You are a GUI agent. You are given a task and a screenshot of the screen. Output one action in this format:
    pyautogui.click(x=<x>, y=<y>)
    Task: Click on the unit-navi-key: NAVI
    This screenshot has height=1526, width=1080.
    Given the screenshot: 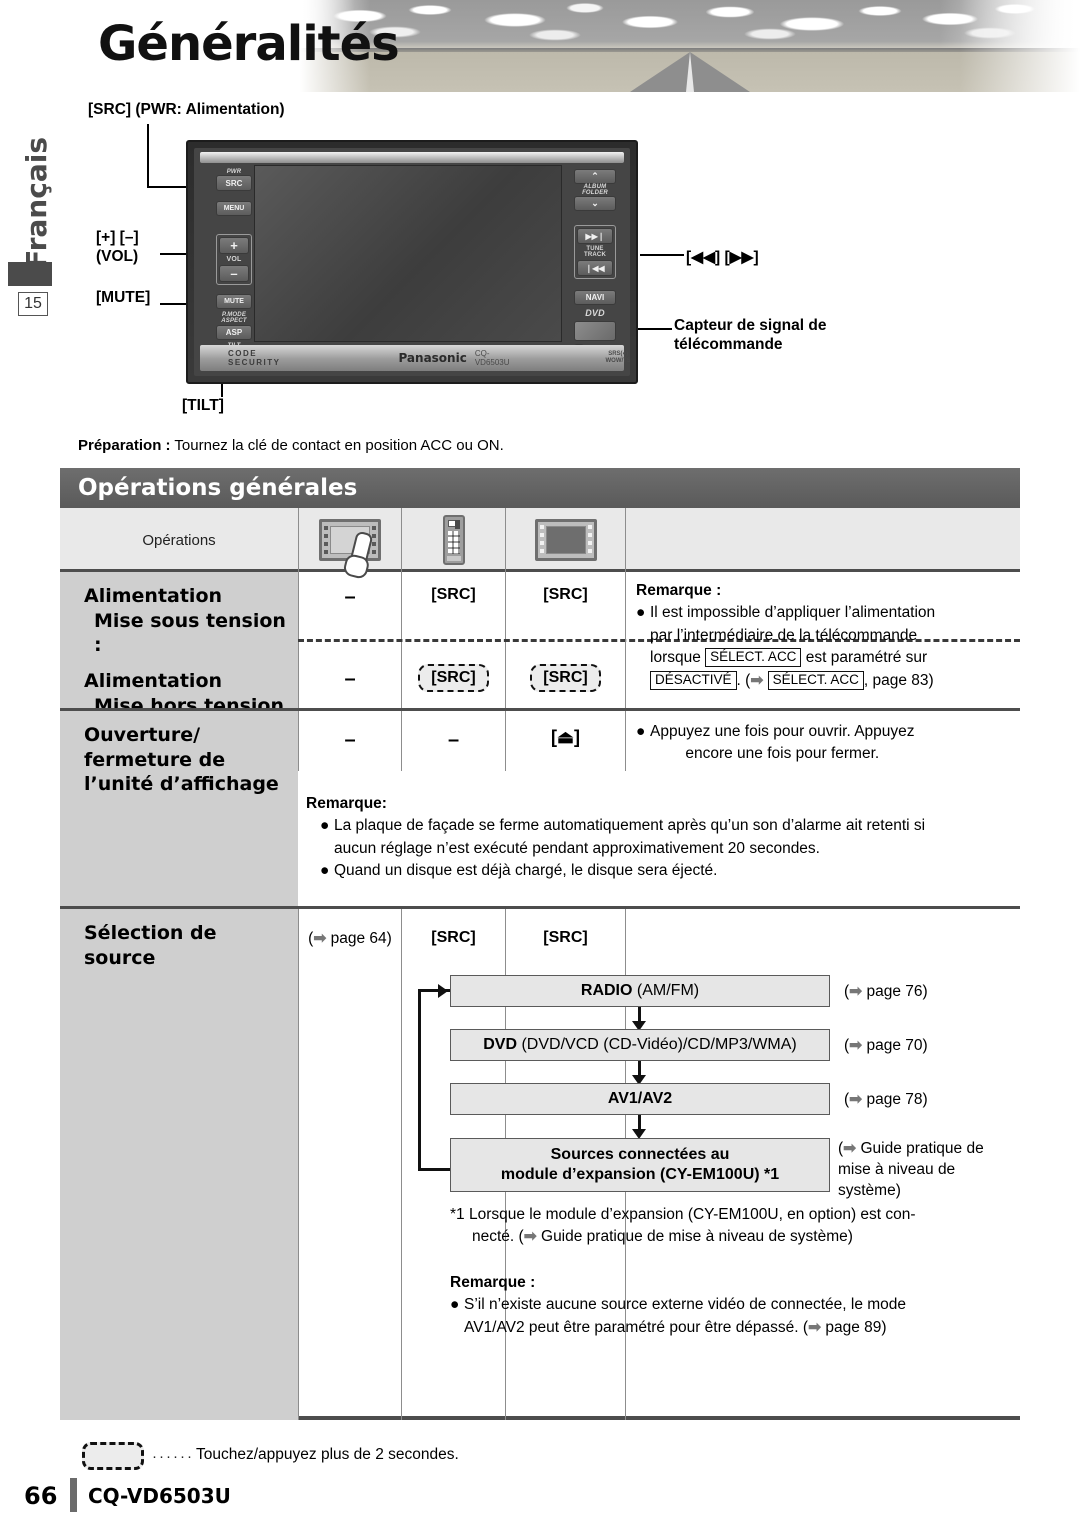 What is the action you would take?
    pyautogui.click(x=595, y=297)
    